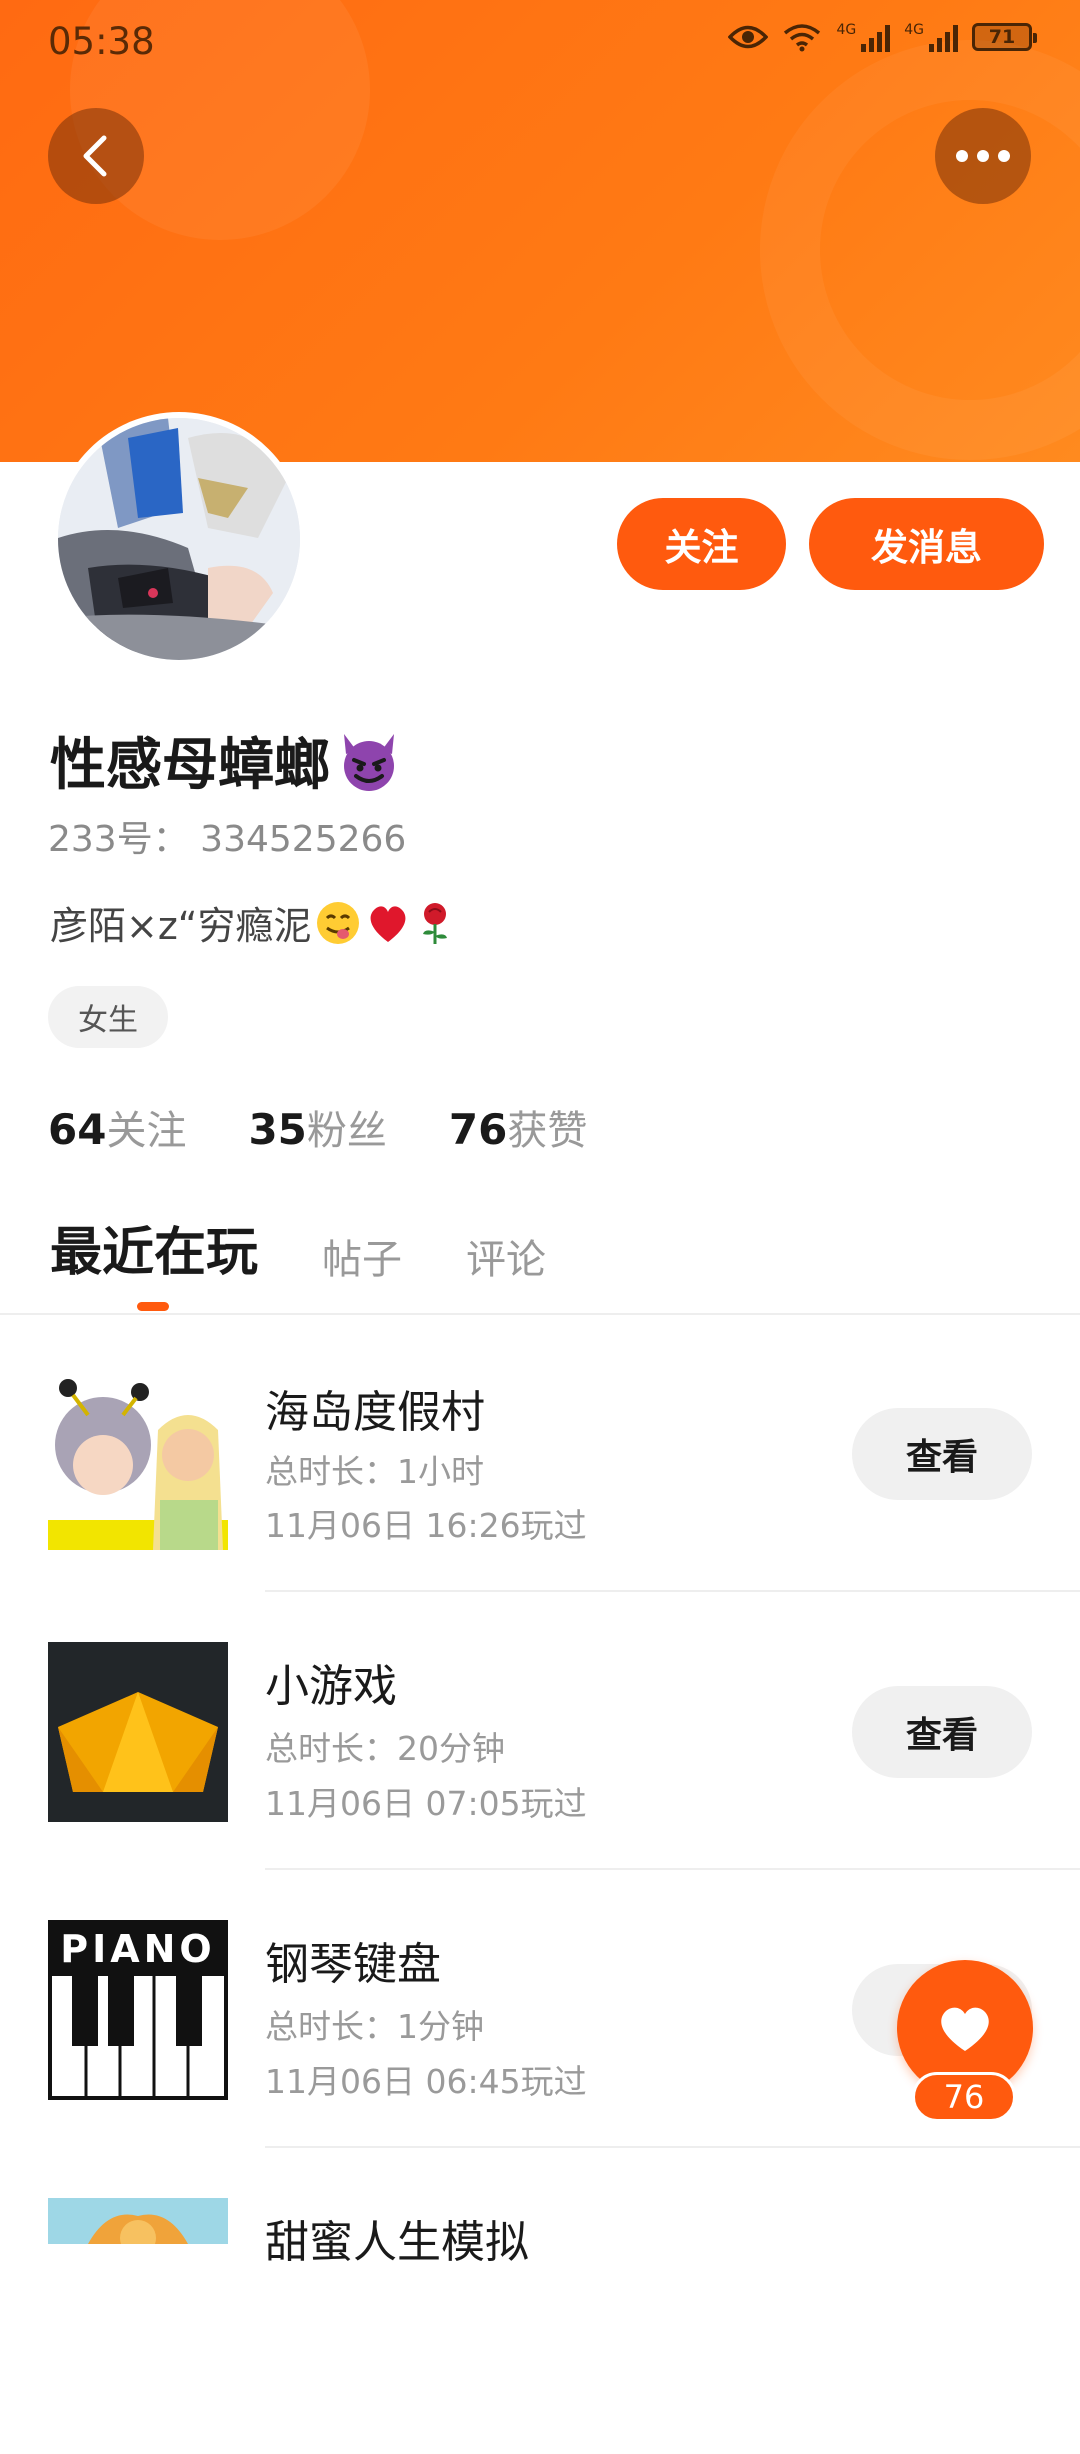  I want to click on avatar-image, so click(179, 539).